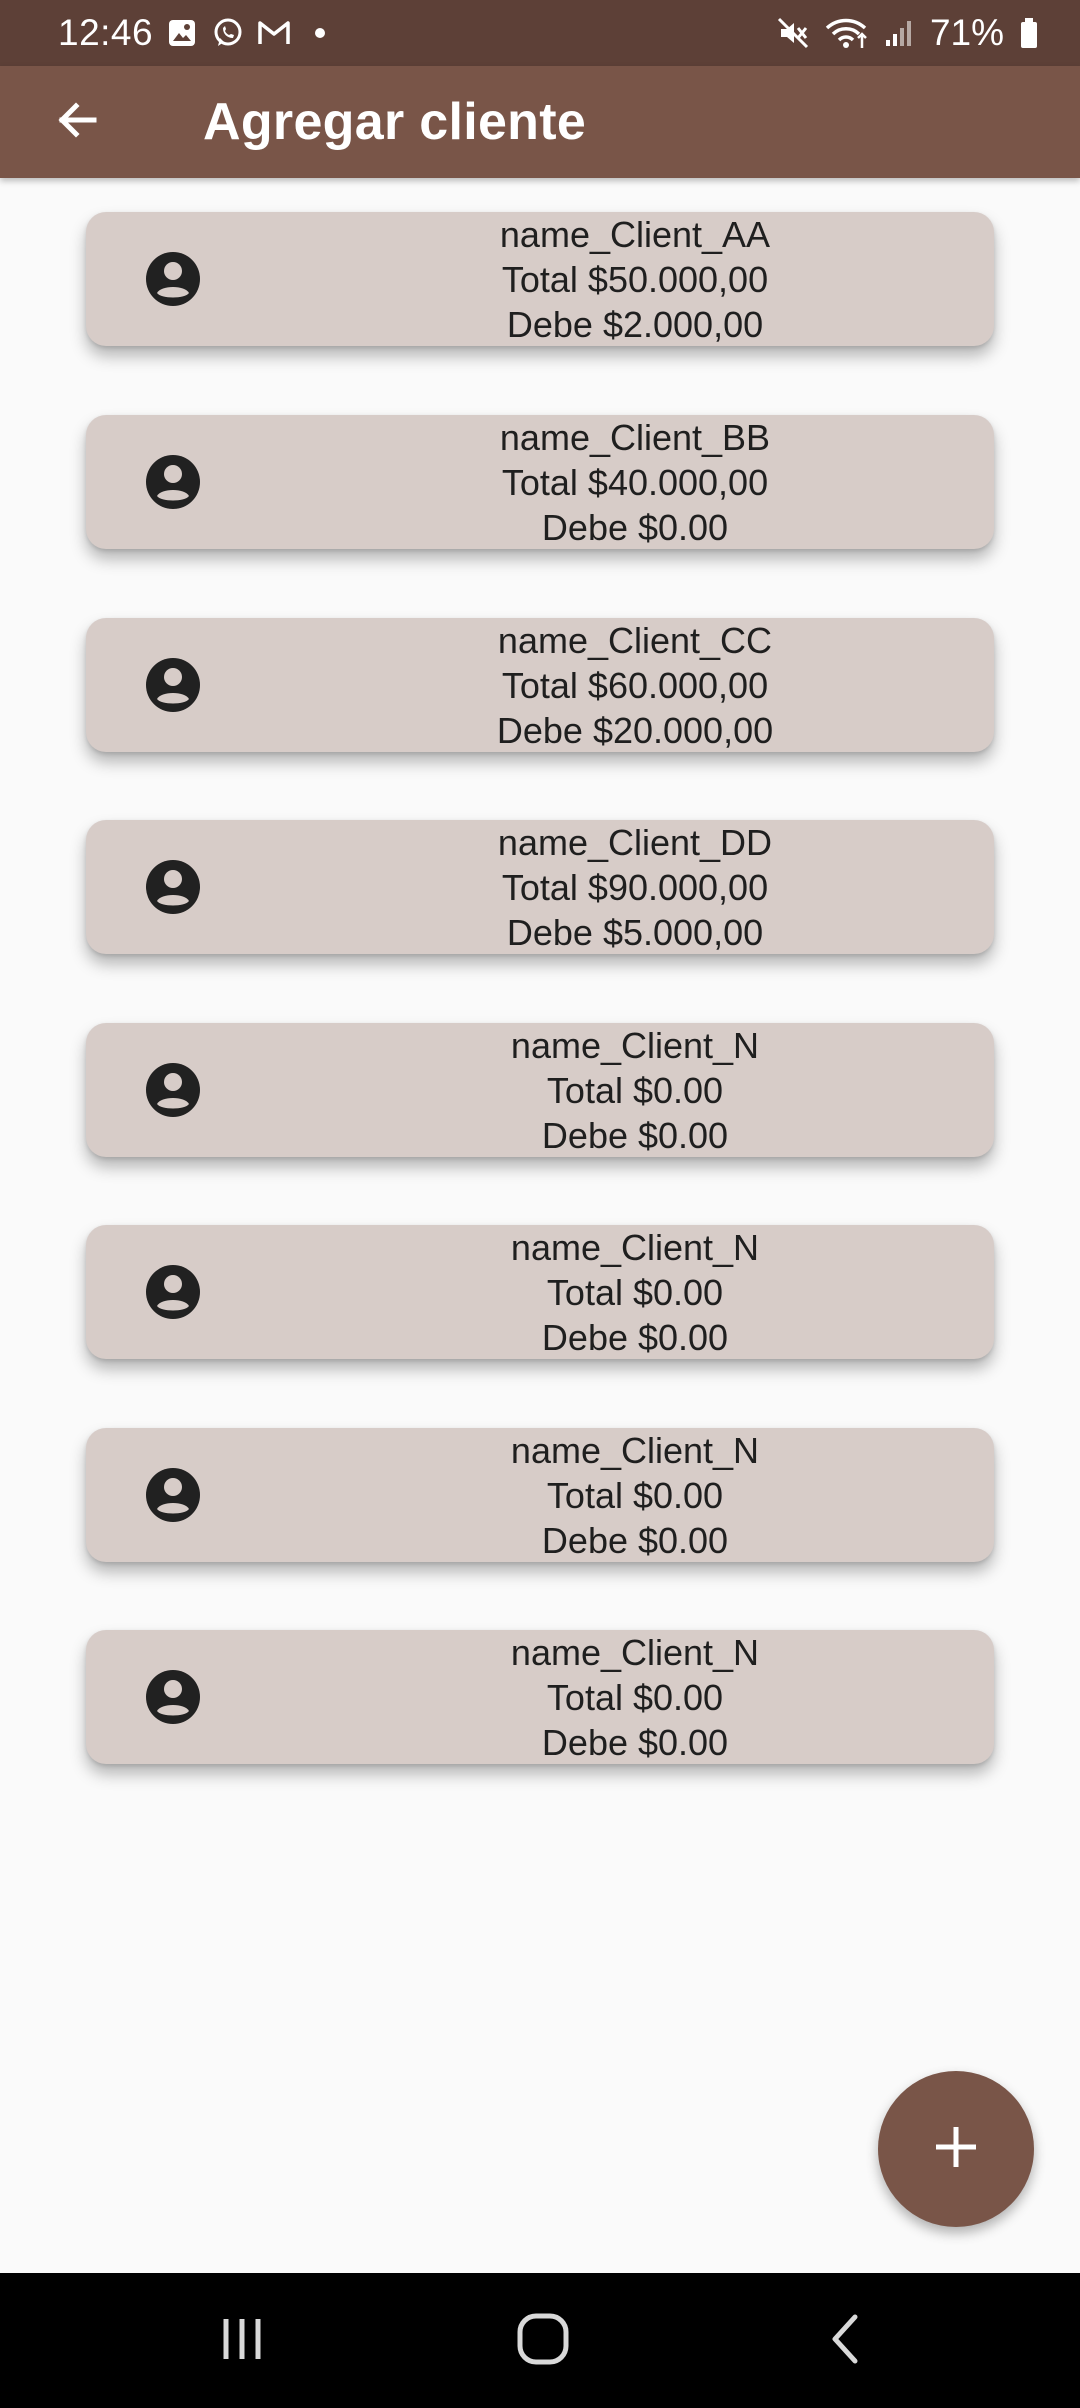  I want to click on battery-icon, so click(1029, 33).